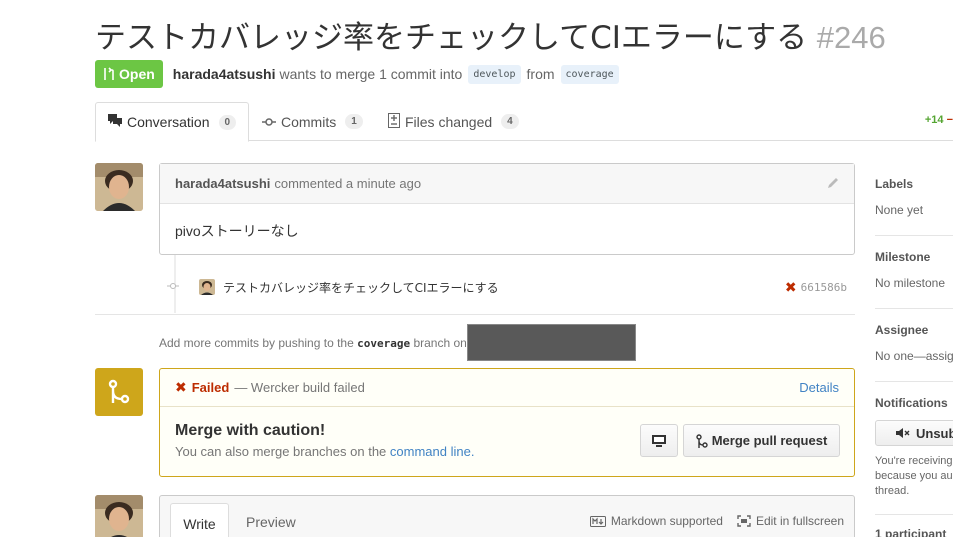 Image resolution: width=953 pixels, height=537 pixels. Describe the element at coordinates (934, 433) in the screenshot. I see `unsubscribe-label: Unsub` at that location.